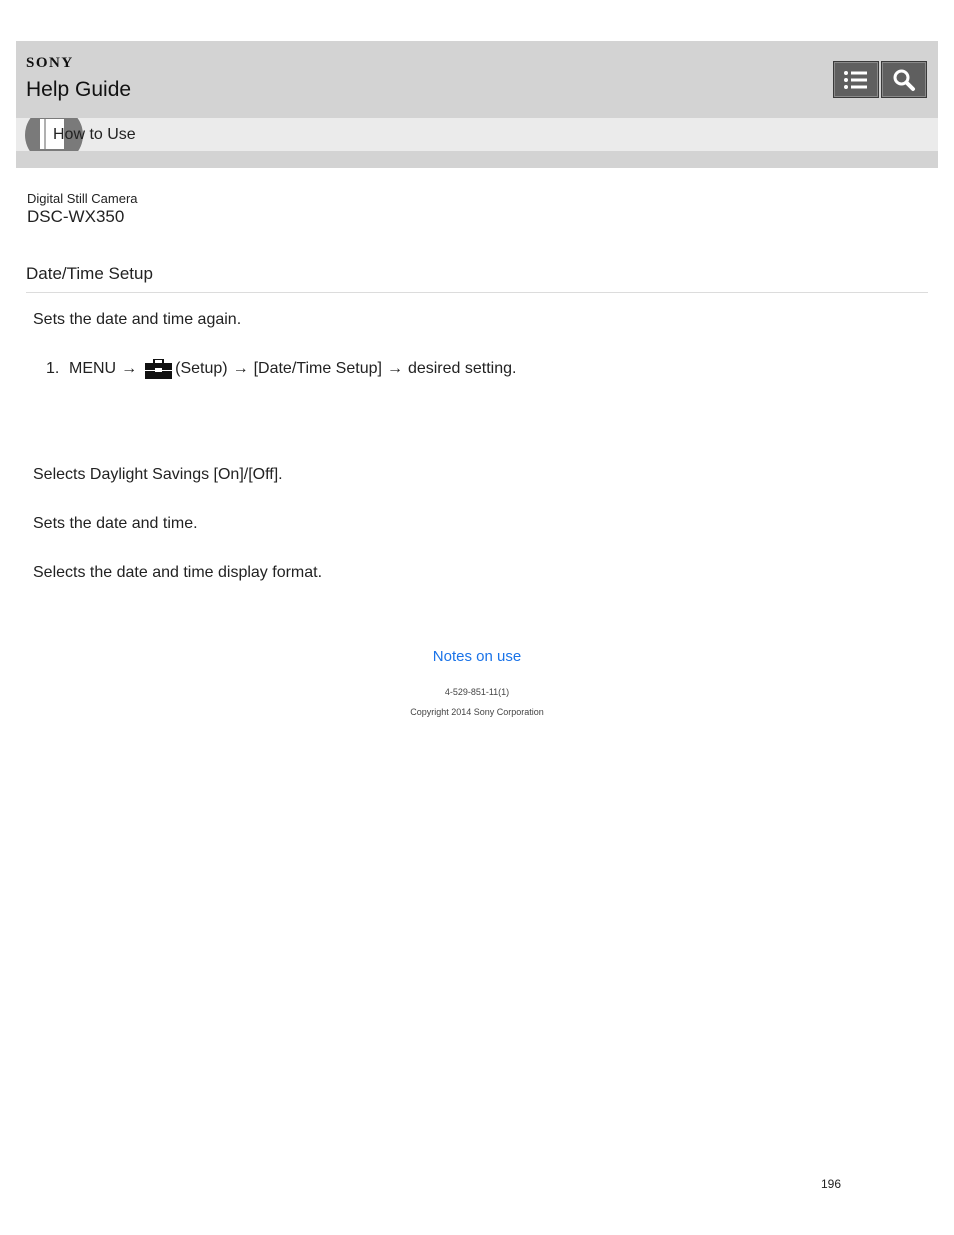 This screenshot has width=954, height=1235. What do you see at coordinates (394, 368) in the screenshot?
I see `step-arrow-3: →` at bounding box center [394, 368].